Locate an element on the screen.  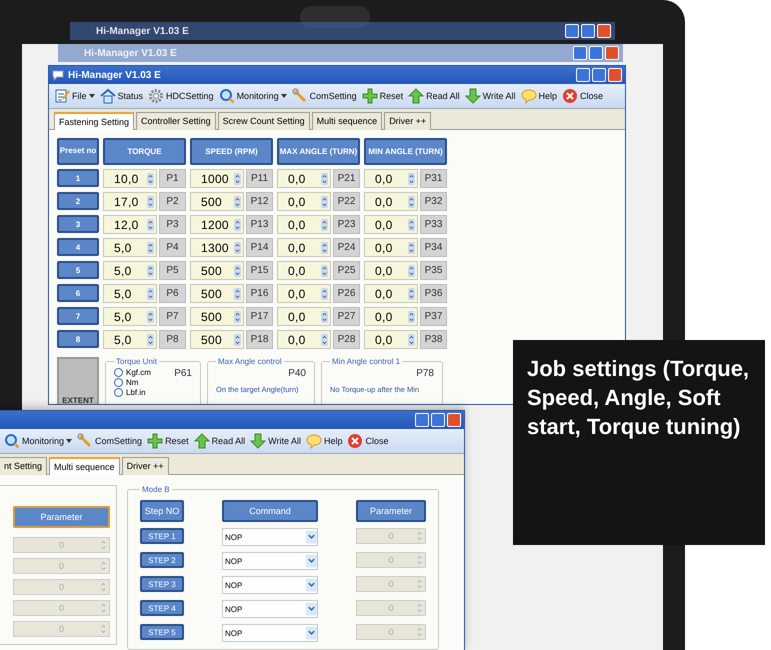
spinner-field: 1300 is located at coordinates (217, 247).